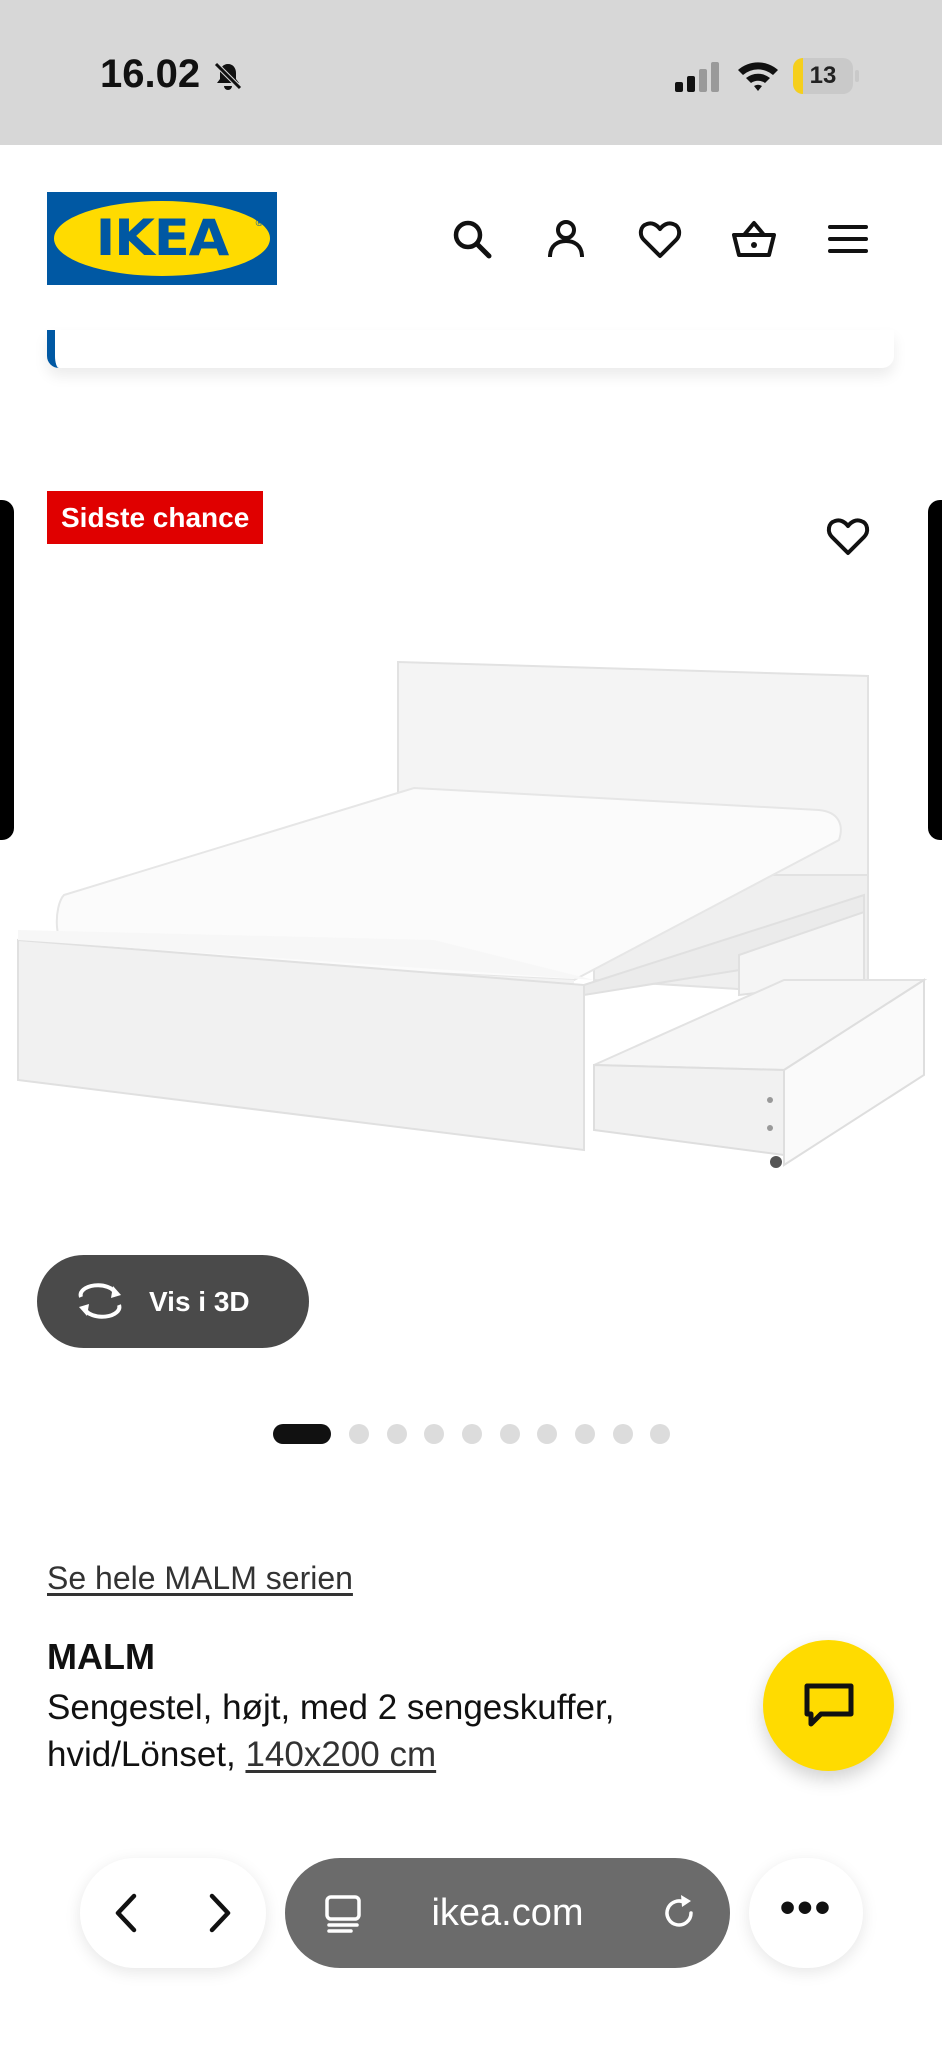 This screenshot has height=2048, width=942. I want to click on menu-icon, so click(848, 239).